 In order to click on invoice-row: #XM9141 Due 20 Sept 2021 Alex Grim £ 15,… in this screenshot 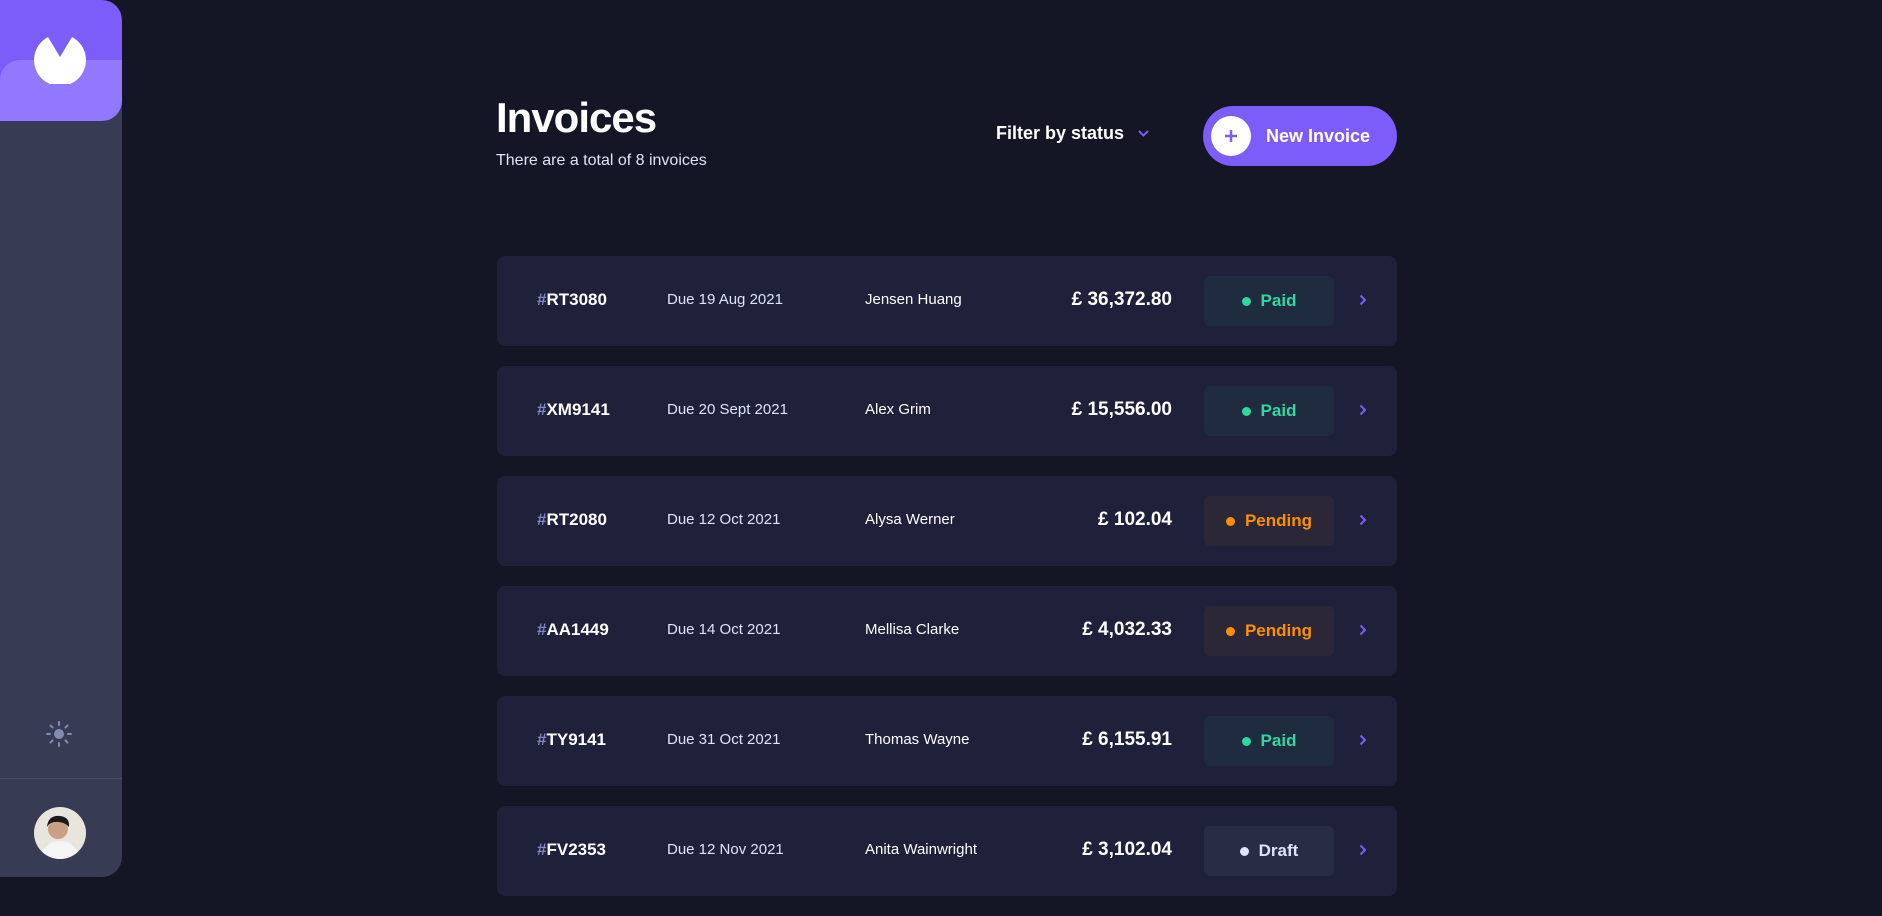, I will do `click(947, 411)`.